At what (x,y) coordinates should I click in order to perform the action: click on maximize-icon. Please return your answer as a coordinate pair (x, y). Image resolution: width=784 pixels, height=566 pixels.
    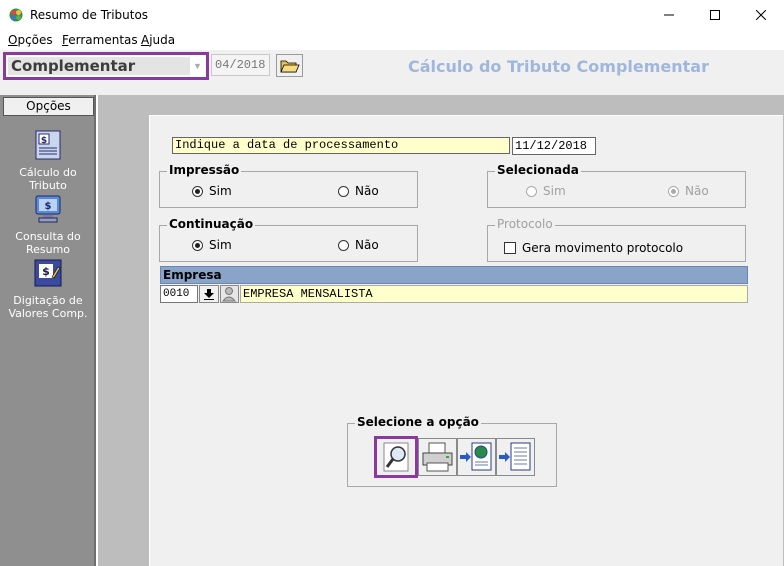
    Looking at the image, I should click on (715, 15).